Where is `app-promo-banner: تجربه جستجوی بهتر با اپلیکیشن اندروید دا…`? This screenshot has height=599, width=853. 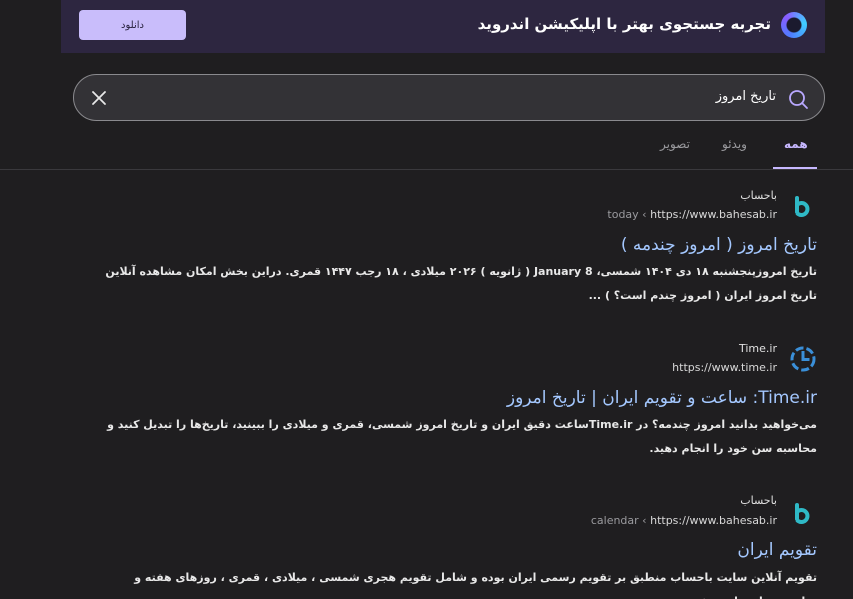
app-promo-banner: تجربه جستجوی بهتر با اپلیکیشن اندروید دا… is located at coordinates (443, 26).